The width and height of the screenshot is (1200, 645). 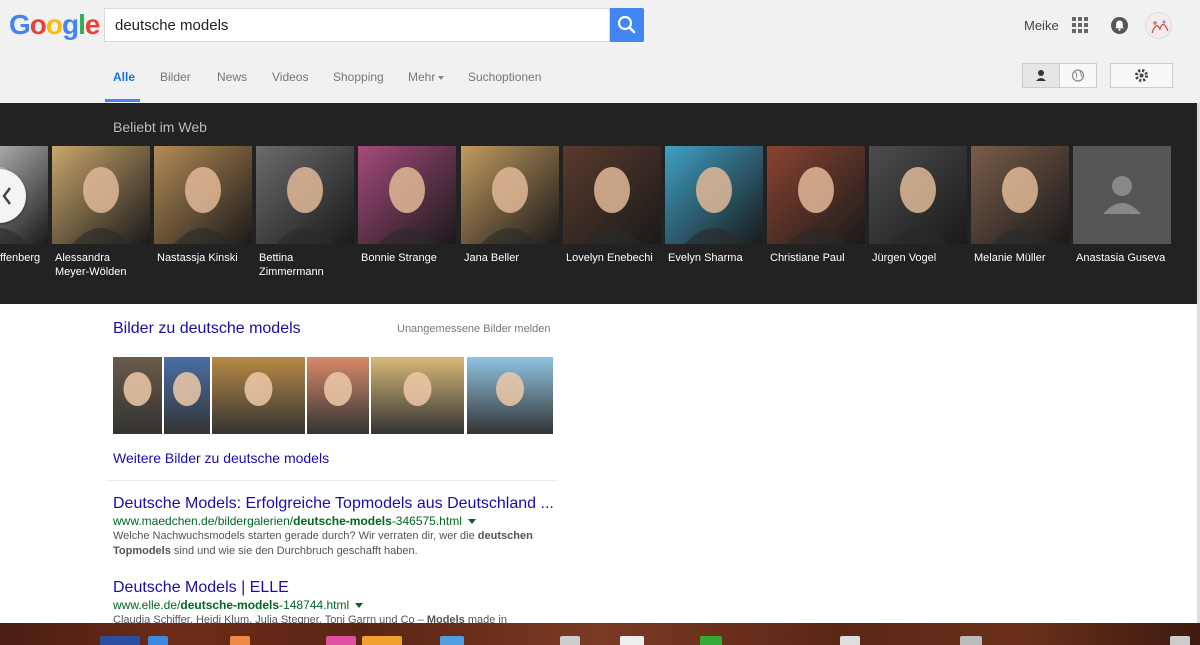 I want to click on settings-button, so click(x=1141, y=75).